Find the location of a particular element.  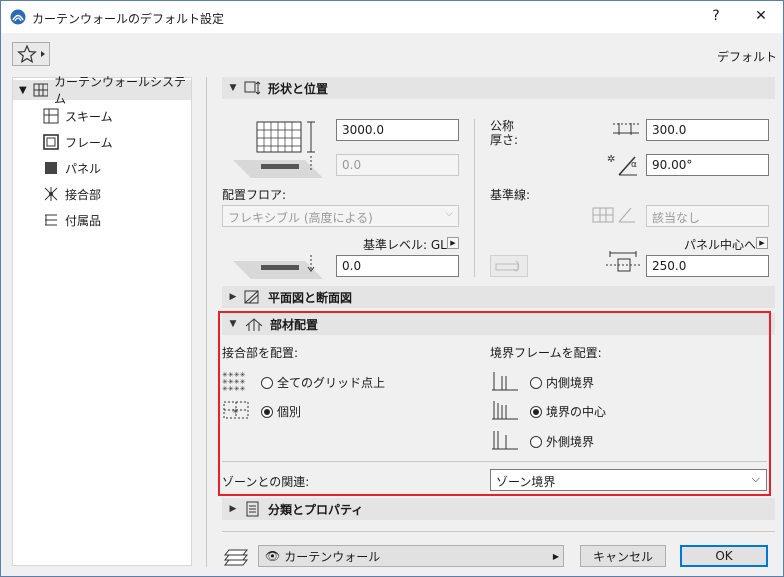

section-header-shape: ▼ 形状と位置 is located at coordinates (498, 88).